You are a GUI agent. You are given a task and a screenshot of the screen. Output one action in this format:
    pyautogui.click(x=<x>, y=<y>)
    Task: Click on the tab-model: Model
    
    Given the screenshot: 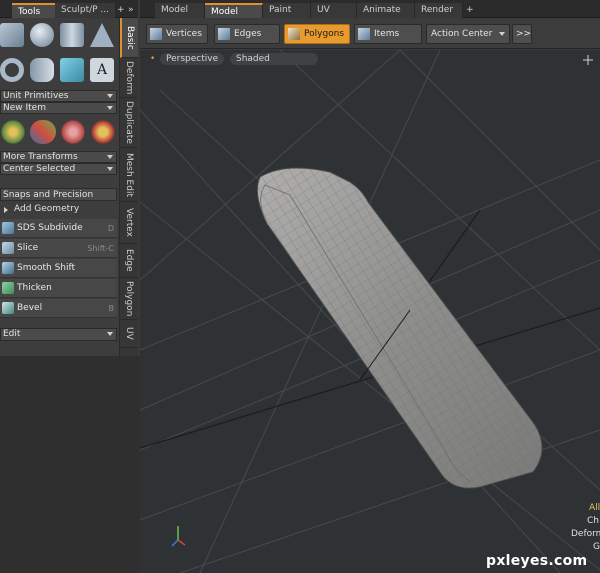 What is the action you would take?
    pyautogui.click(x=180, y=10)
    